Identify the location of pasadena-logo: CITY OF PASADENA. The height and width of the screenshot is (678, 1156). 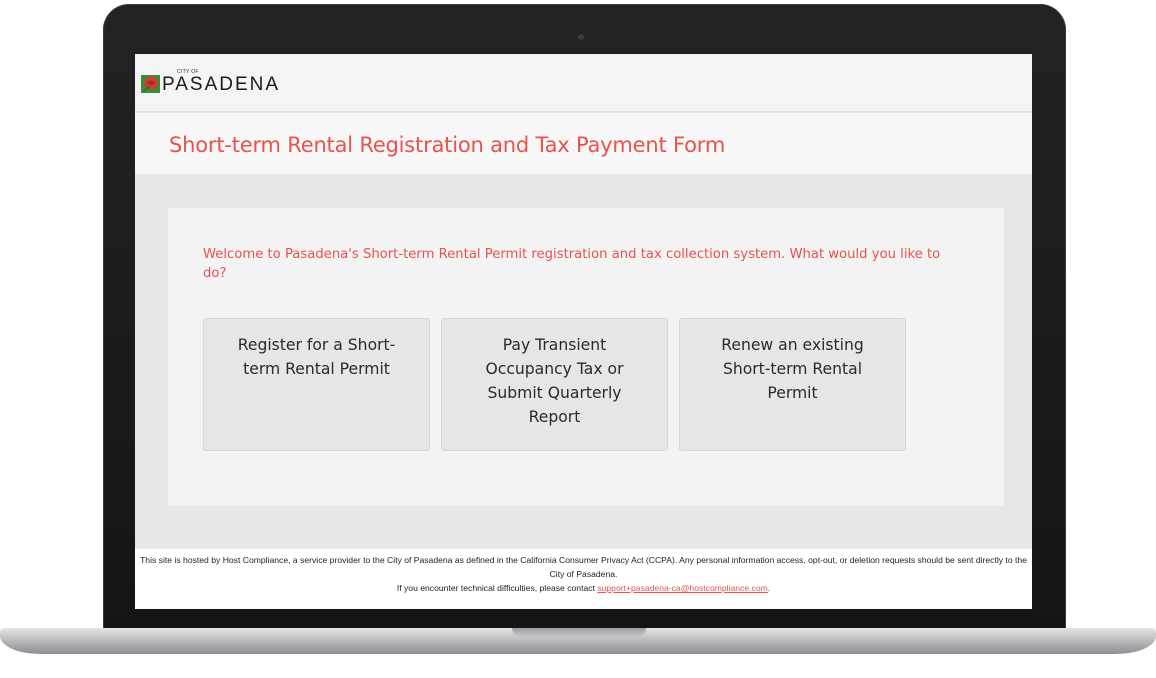
(211, 82).